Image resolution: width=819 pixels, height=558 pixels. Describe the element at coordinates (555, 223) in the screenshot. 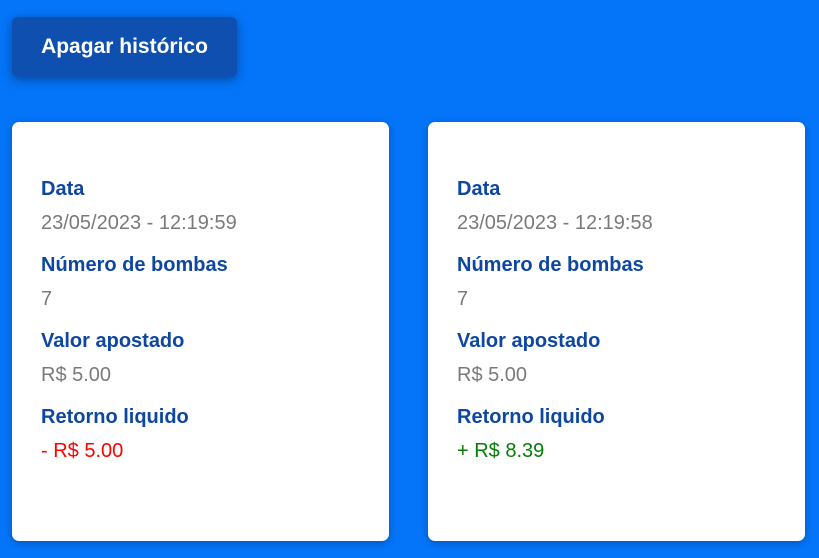

I see `date-value: 23/05/2023 - 12:19:58` at that location.